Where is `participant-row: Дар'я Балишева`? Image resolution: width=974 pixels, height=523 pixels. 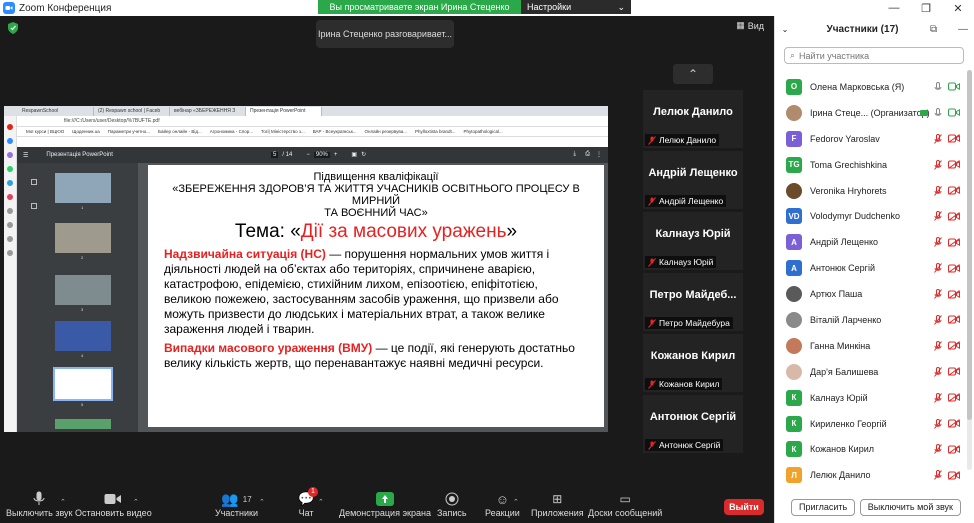
participant-row: Дар'я Балишева is located at coordinates (870, 372).